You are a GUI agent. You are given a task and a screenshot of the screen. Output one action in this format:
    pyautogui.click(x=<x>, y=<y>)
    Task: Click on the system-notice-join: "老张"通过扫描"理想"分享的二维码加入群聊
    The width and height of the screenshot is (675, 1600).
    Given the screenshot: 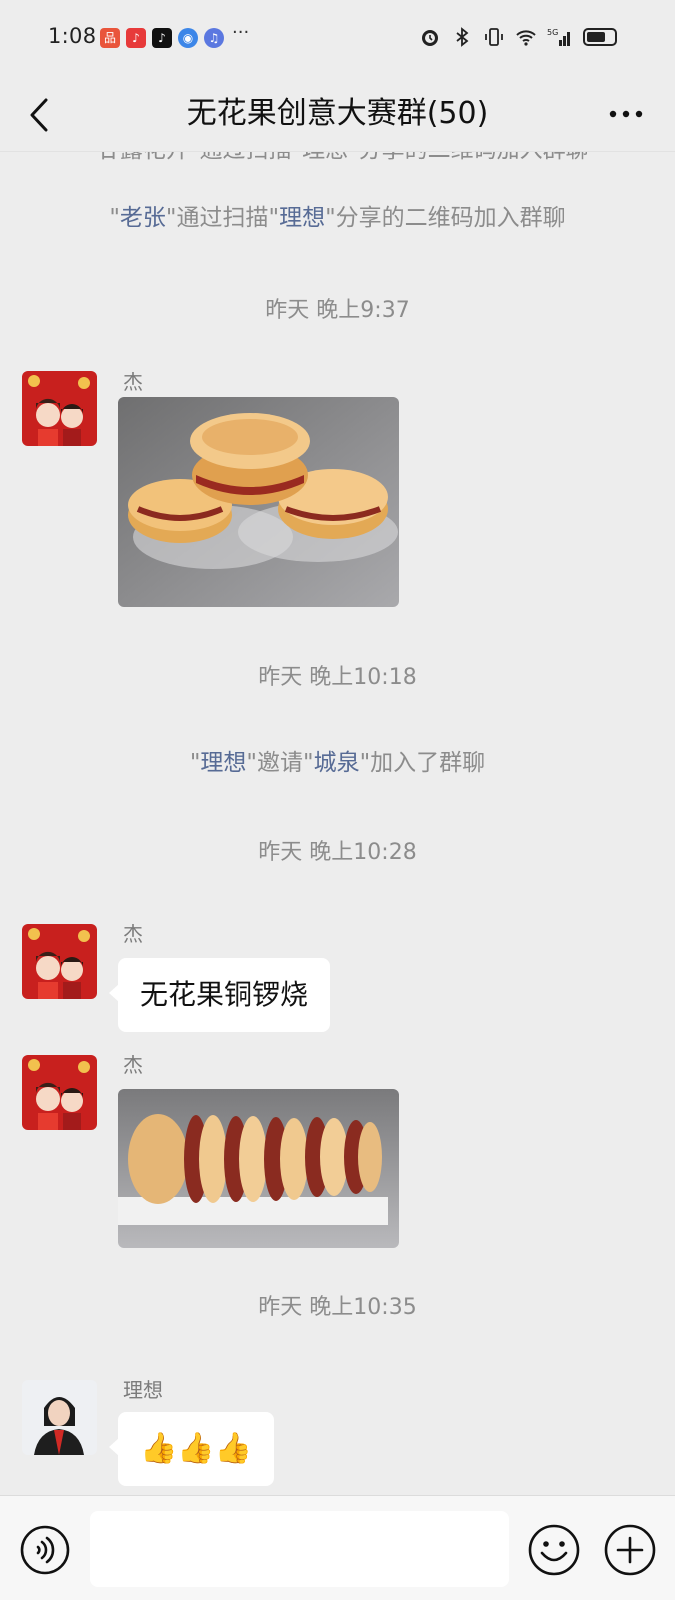 What is the action you would take?
    pyautogui.click(x=337, y=215)
    